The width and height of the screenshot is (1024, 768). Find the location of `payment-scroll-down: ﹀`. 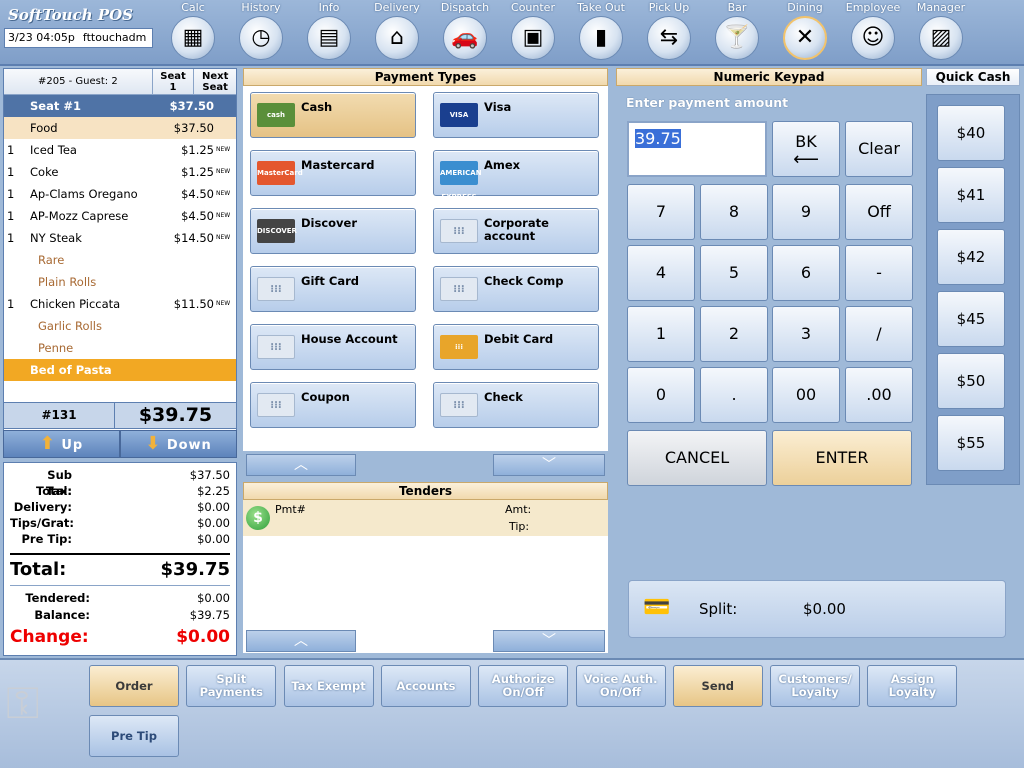

payment-scroll-down: ﹀ is located at coordinates (549, 465).